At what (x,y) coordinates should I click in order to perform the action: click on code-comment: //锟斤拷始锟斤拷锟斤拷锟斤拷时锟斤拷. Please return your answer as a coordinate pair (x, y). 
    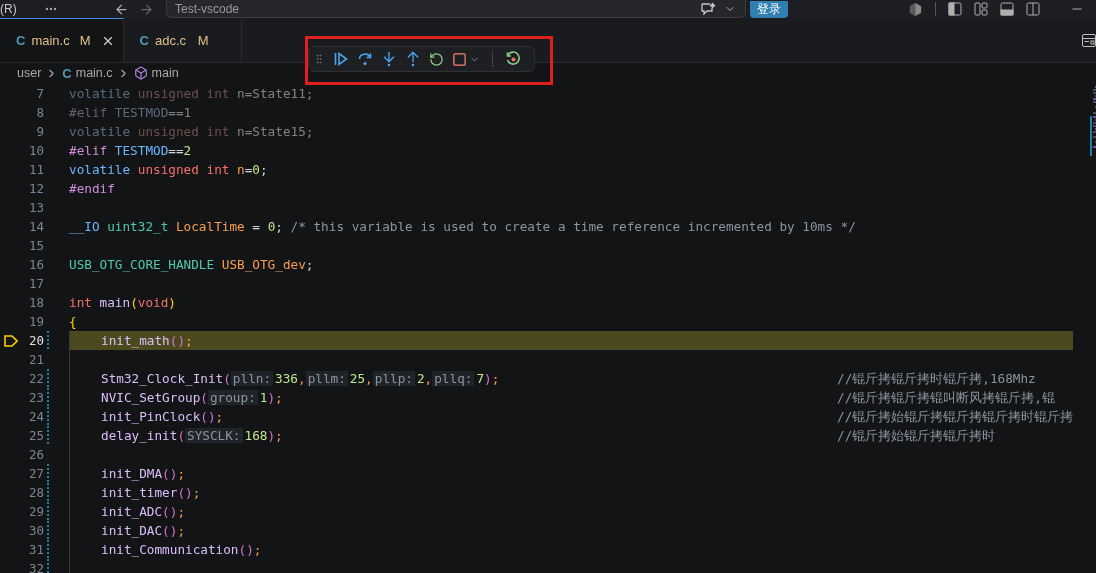
    Looking at the image, I should click on (955, 417).